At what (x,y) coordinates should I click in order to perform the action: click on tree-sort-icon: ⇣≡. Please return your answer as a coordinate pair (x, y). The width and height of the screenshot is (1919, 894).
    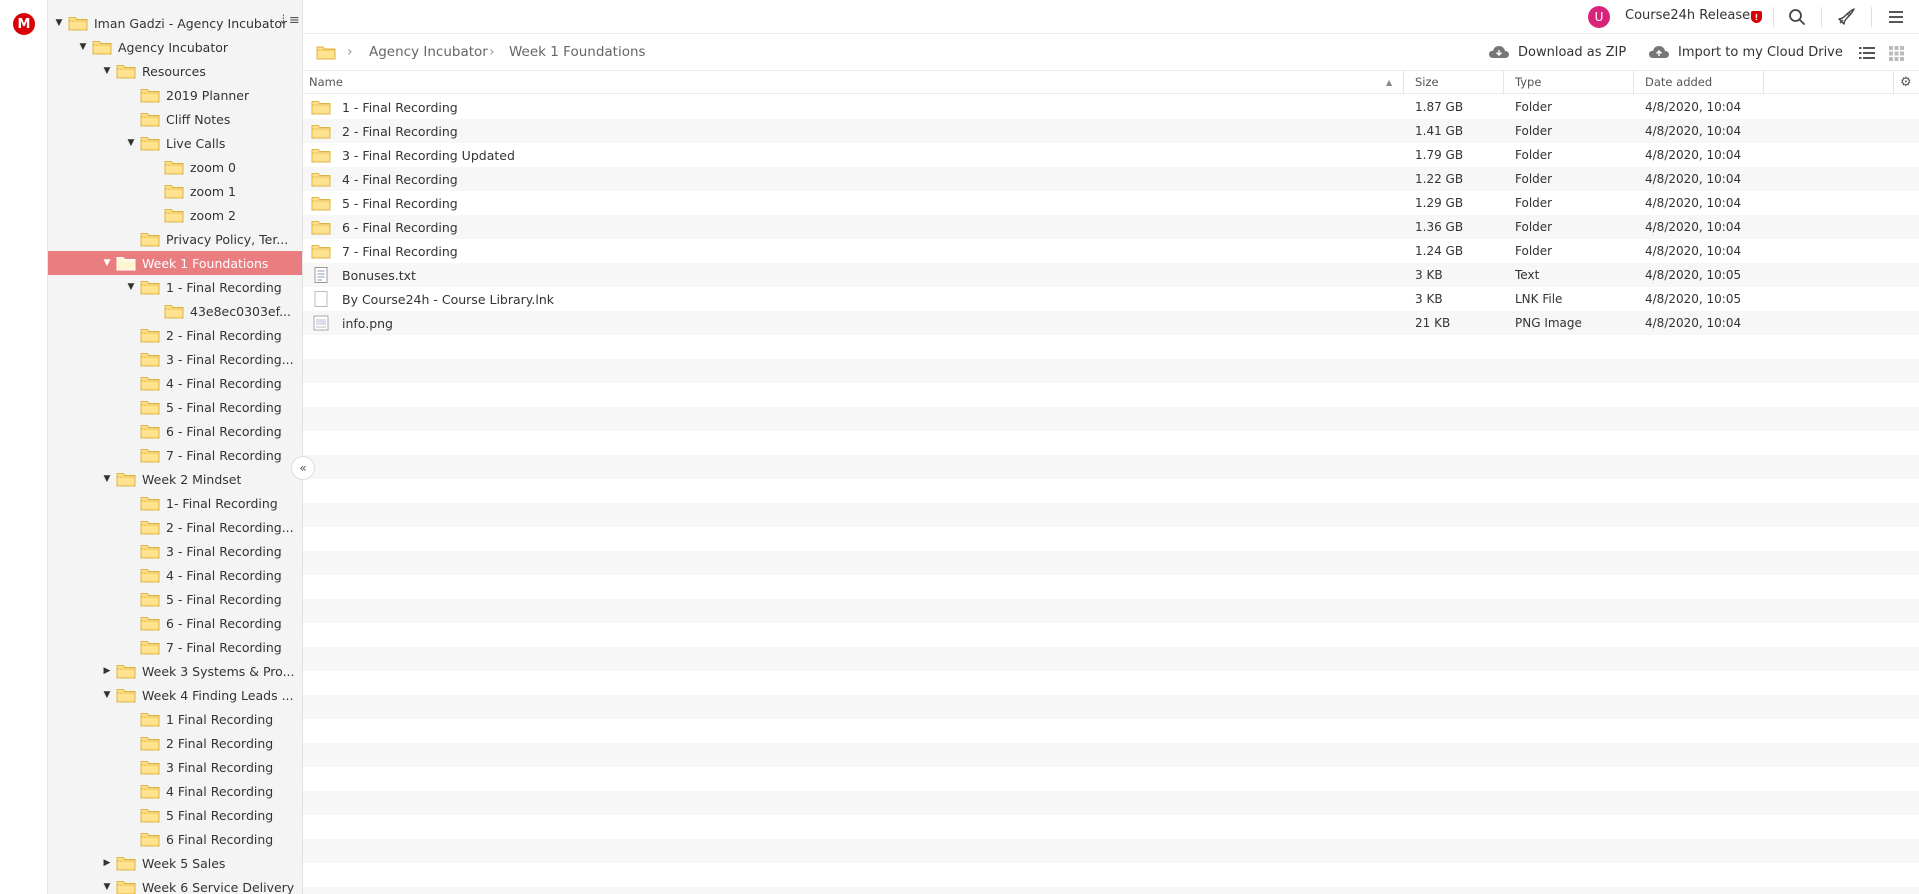
    Looking at the image, I should click on (289, 20).